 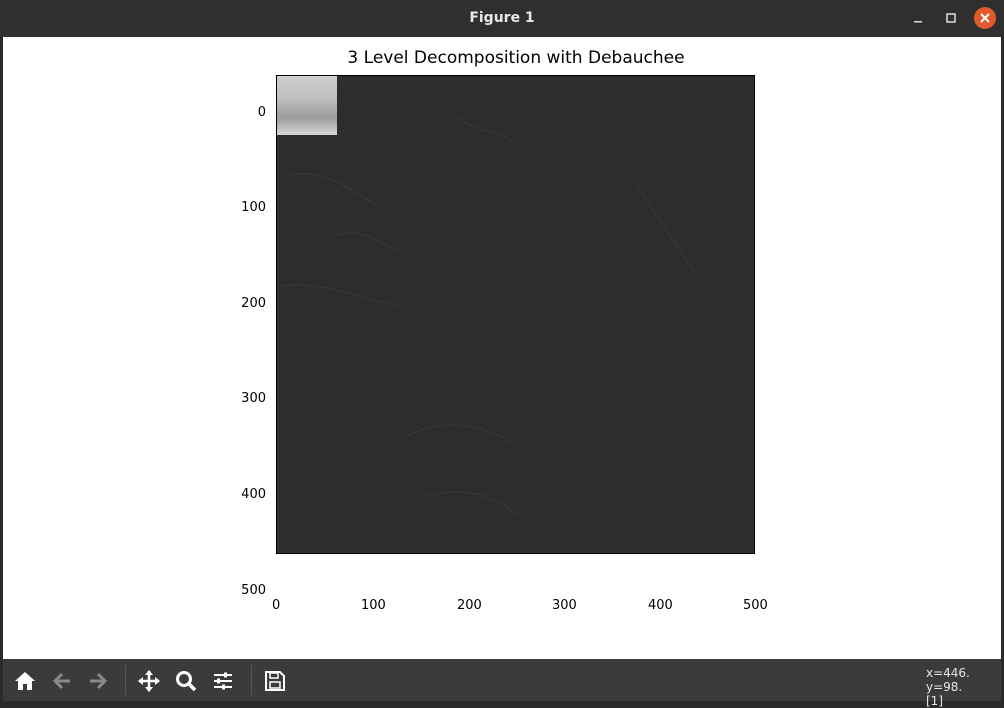 I want to click on x-tick-label: 500, so click(x=755, y=605).